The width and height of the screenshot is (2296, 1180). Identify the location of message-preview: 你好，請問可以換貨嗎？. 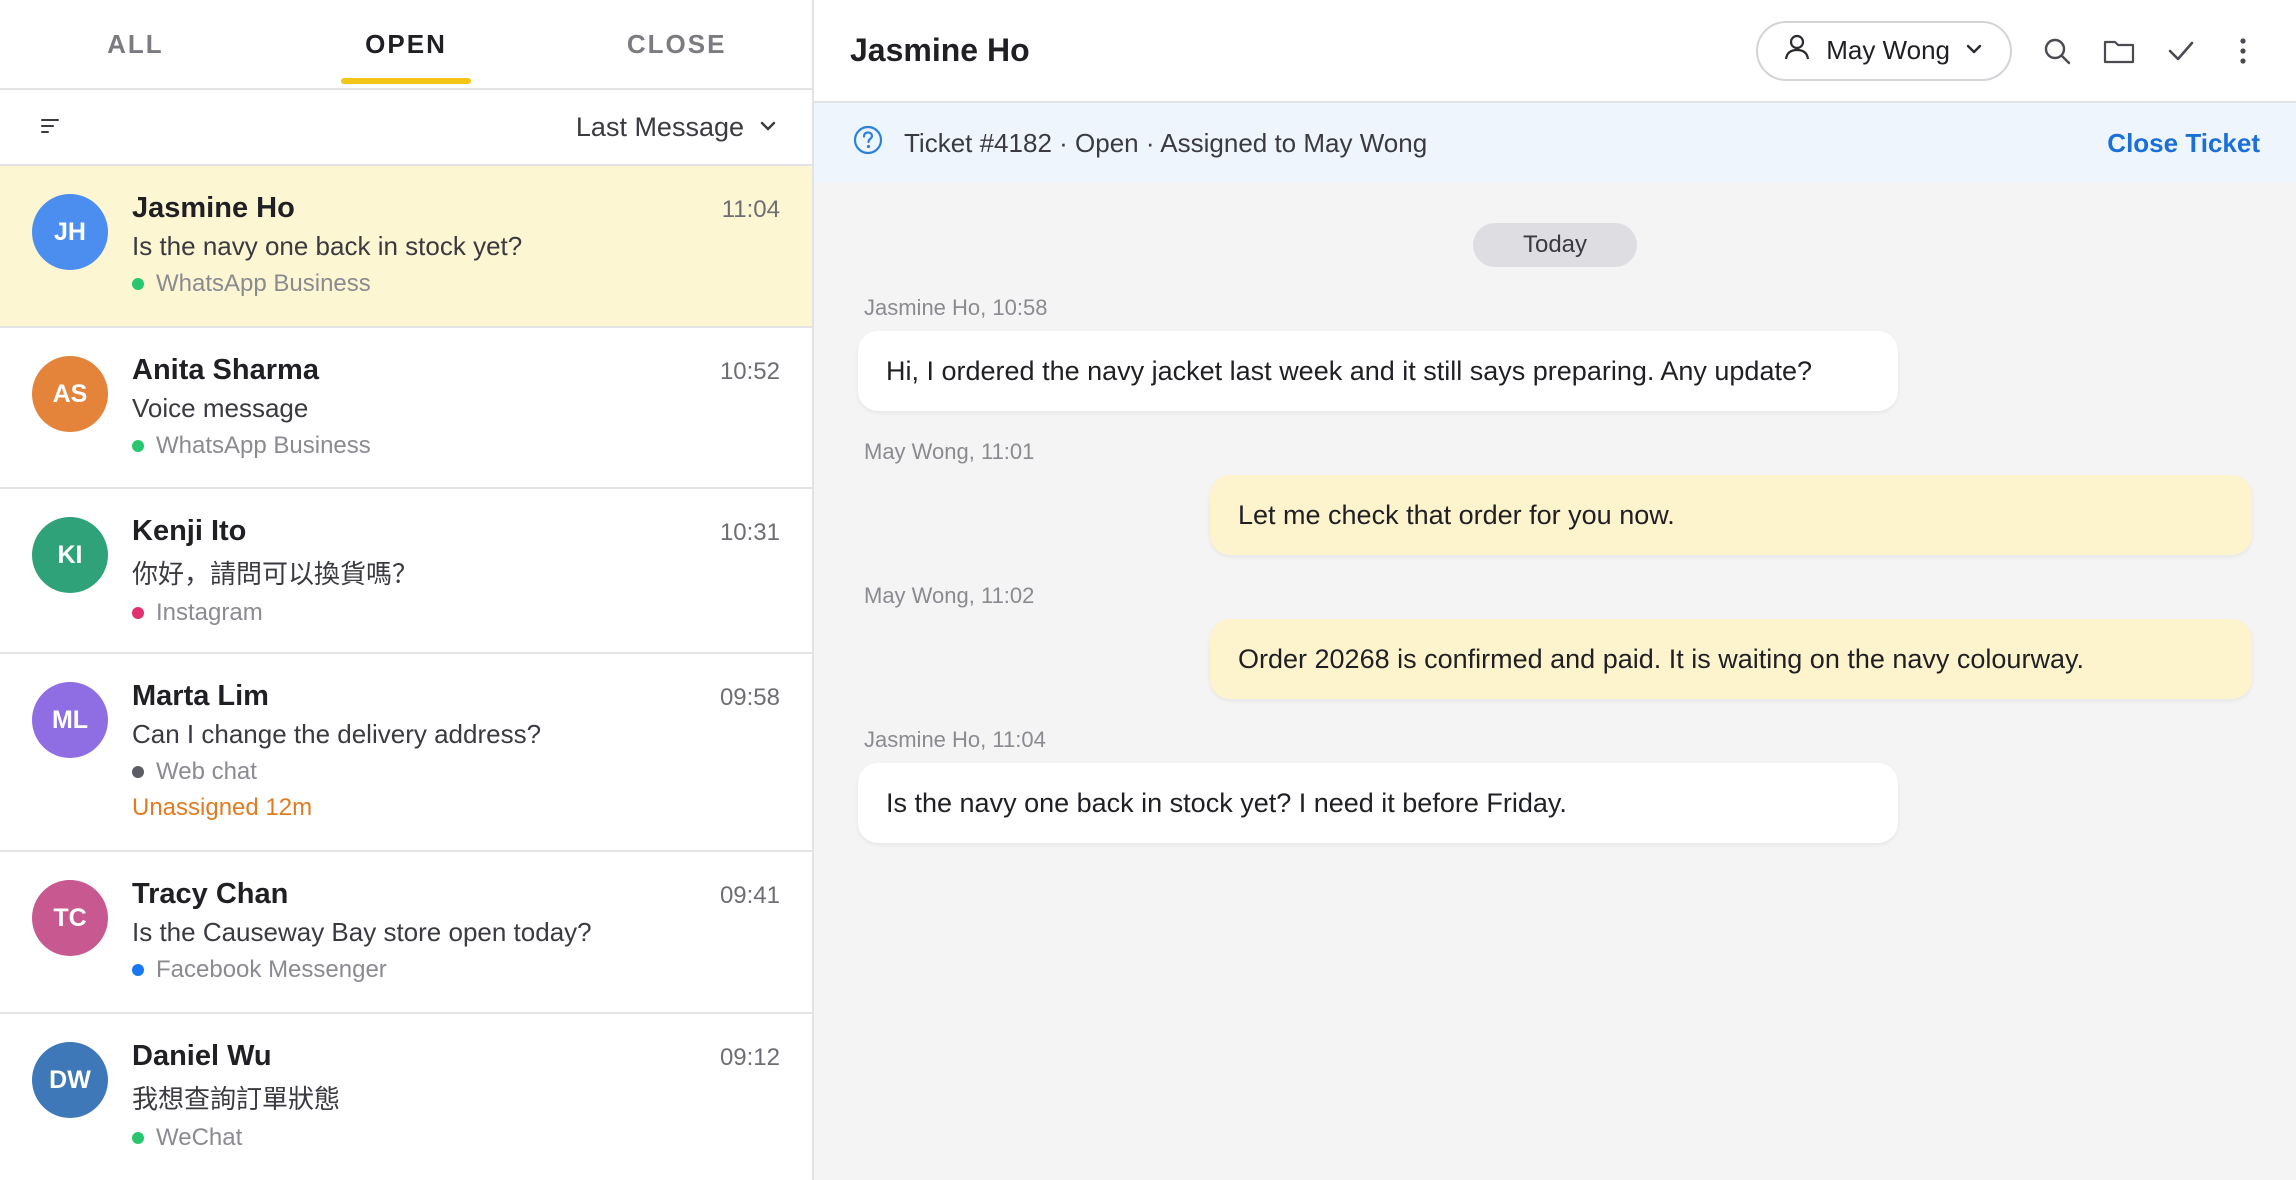
(275, 574).